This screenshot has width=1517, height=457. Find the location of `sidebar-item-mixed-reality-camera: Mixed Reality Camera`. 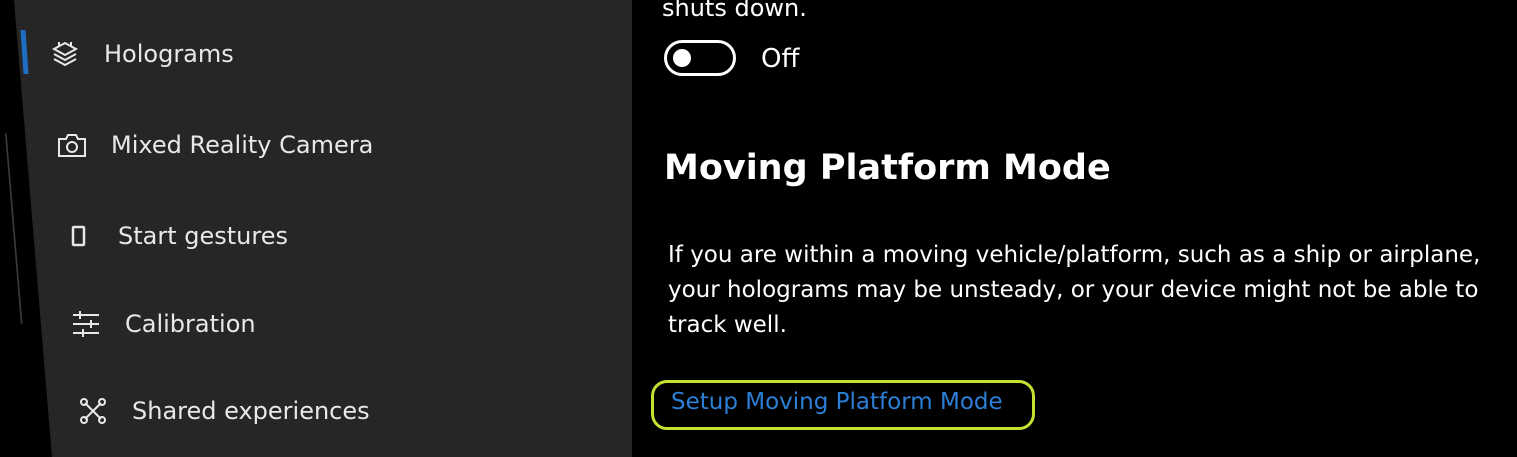

sidebar-item-mixed-reality-camera: Mixed Reality Camera is located at coordinates (214, 145).